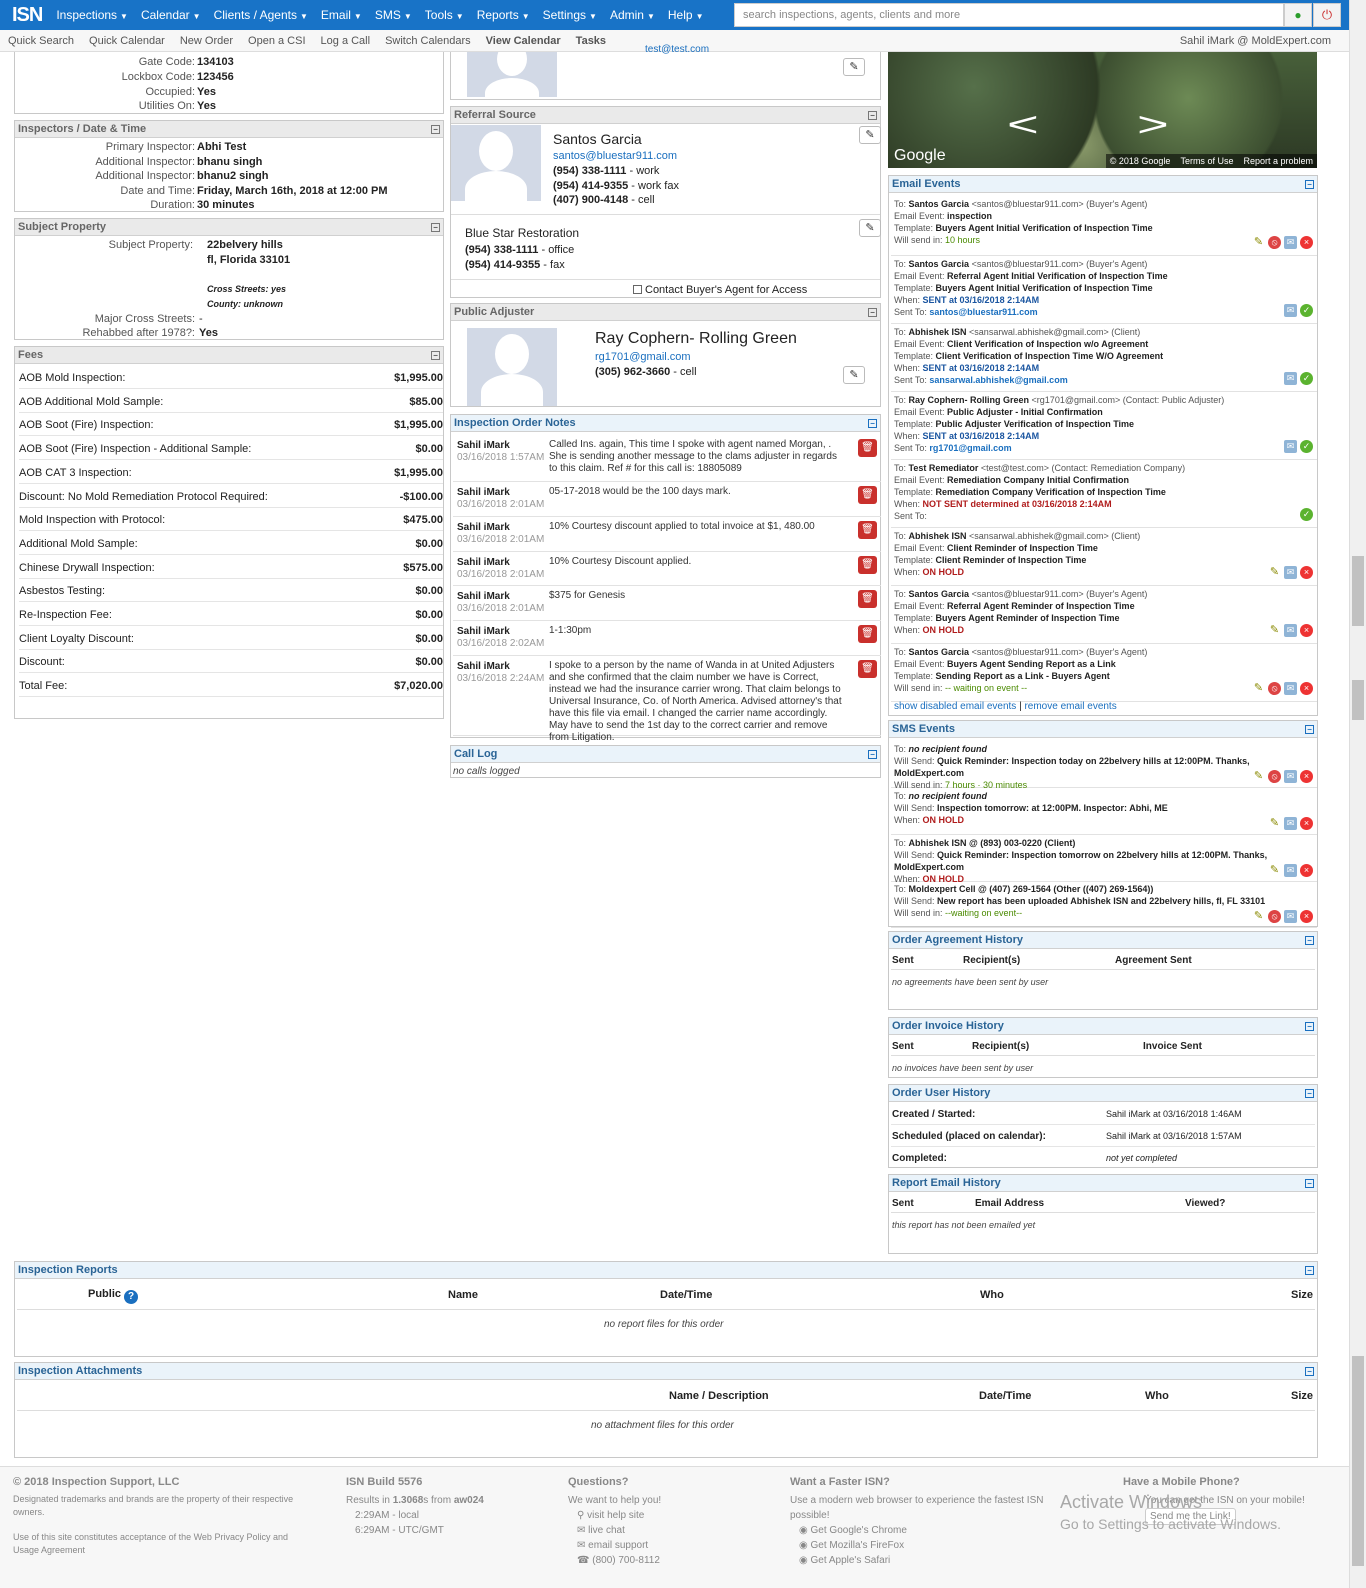 The image size is (1366, 1588). I want to click on scrollbar-thumb-bottom, so click(1358, 1461).